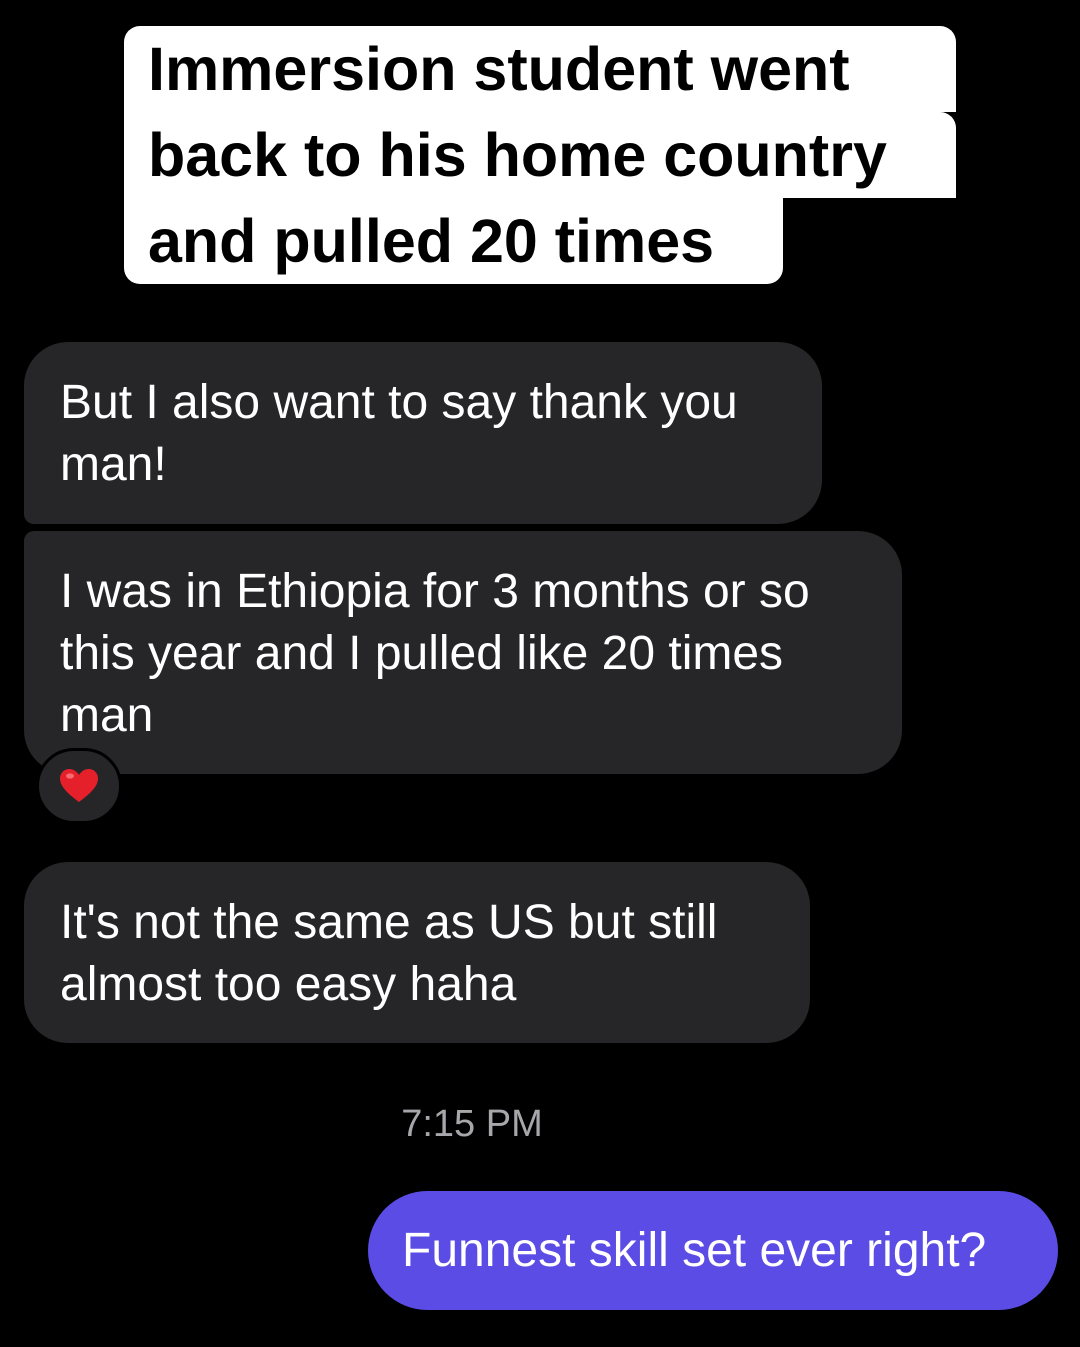 This screenshot has width=1080, height=1347. I want to click on message-text-line: I was in Ethiopia for 3 months or so, so click(435, 591).